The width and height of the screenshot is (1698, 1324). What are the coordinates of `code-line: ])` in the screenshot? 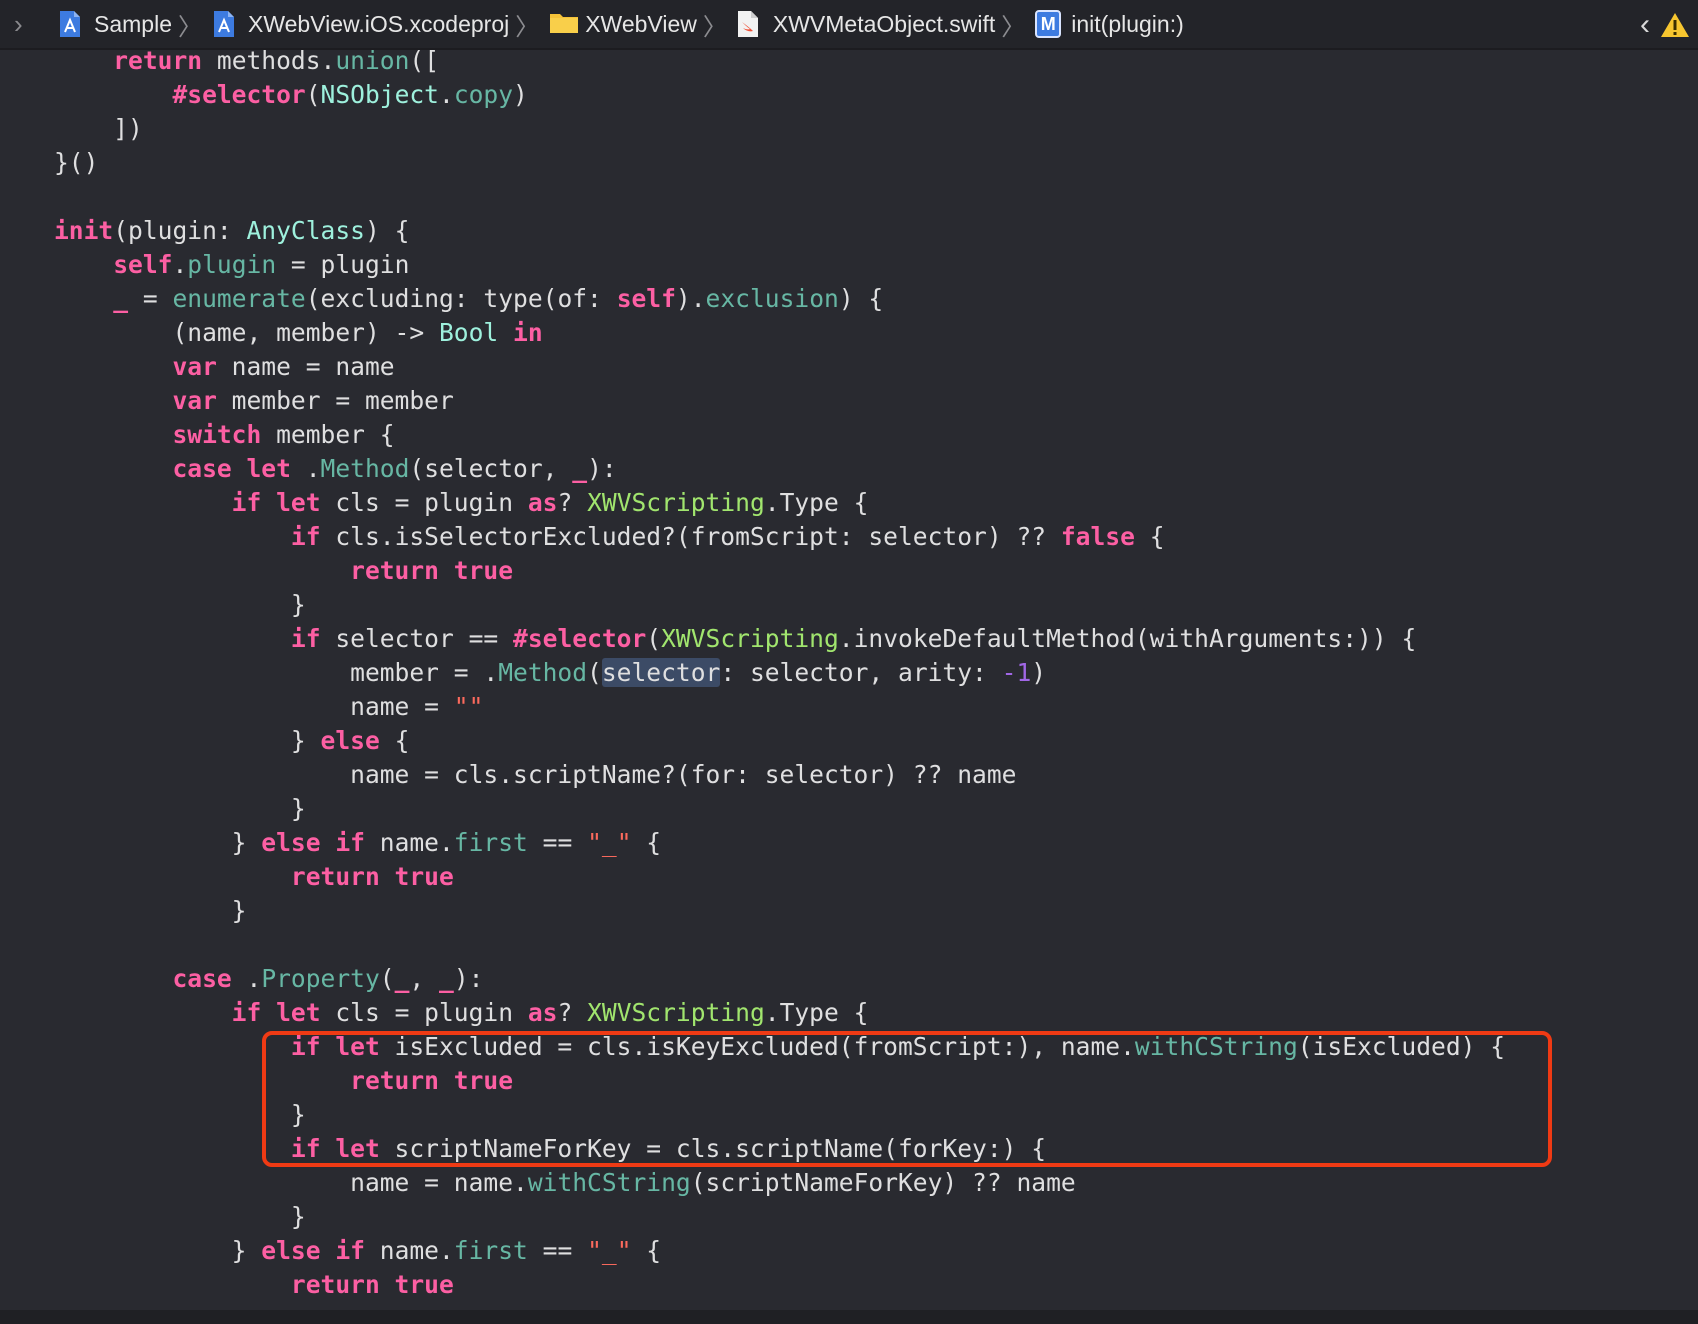 It's located at (98, 129).